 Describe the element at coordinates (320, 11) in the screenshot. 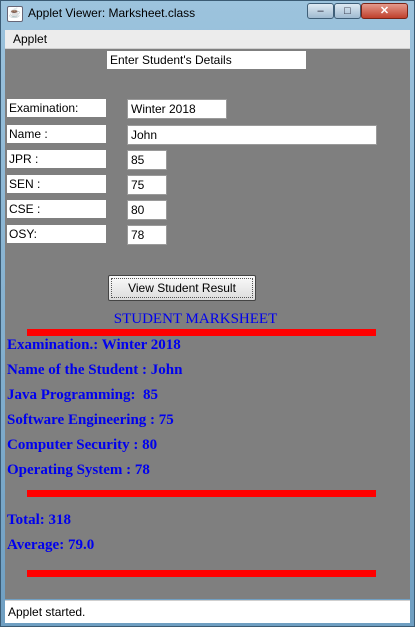

I see `minimize-button: –` at that location.